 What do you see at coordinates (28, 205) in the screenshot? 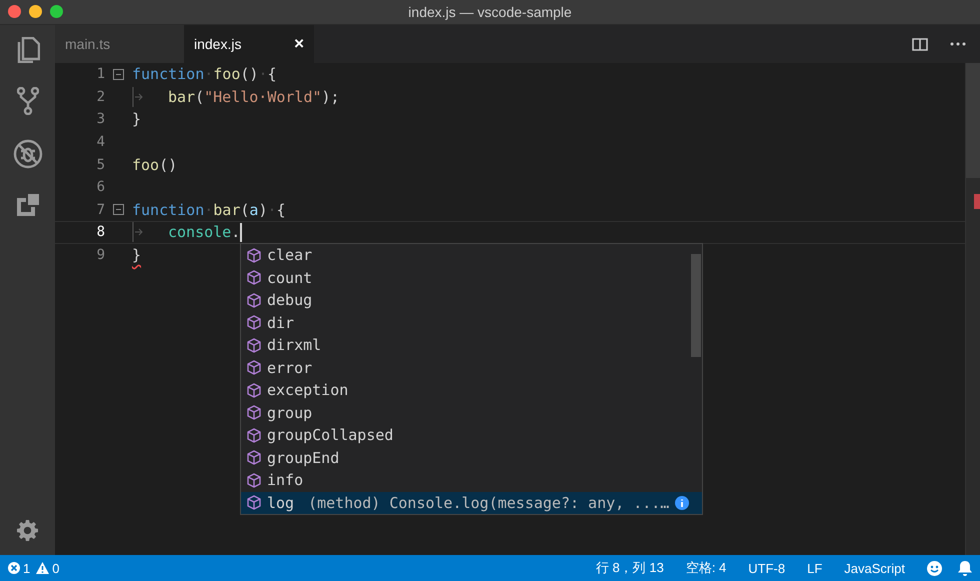
I see `extensions-icon` at bounding box center [28, 205].